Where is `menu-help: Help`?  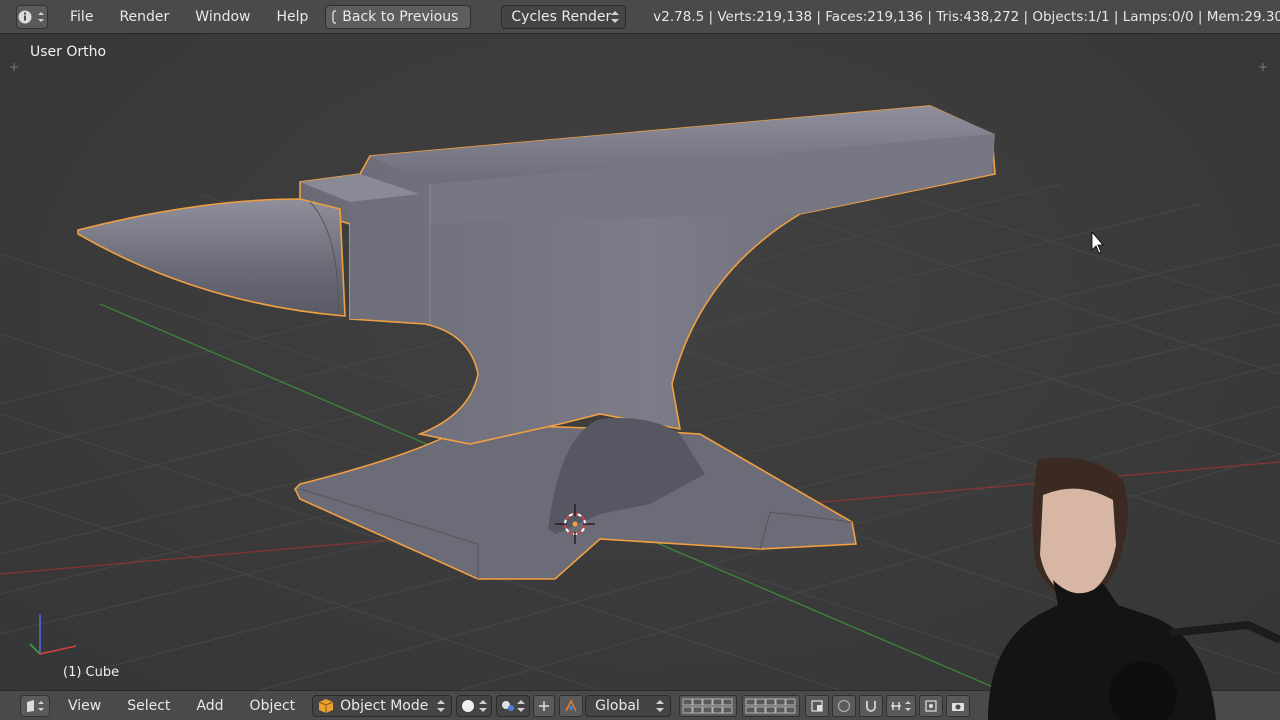
menu-help: Help is located at coordinates (292, 17).